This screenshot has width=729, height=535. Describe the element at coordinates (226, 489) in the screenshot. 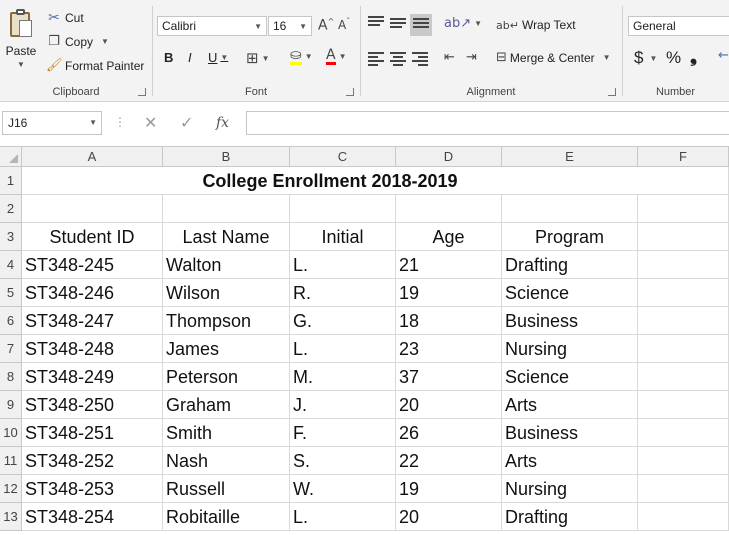

I see `cell-last-name: Russell` at that location.